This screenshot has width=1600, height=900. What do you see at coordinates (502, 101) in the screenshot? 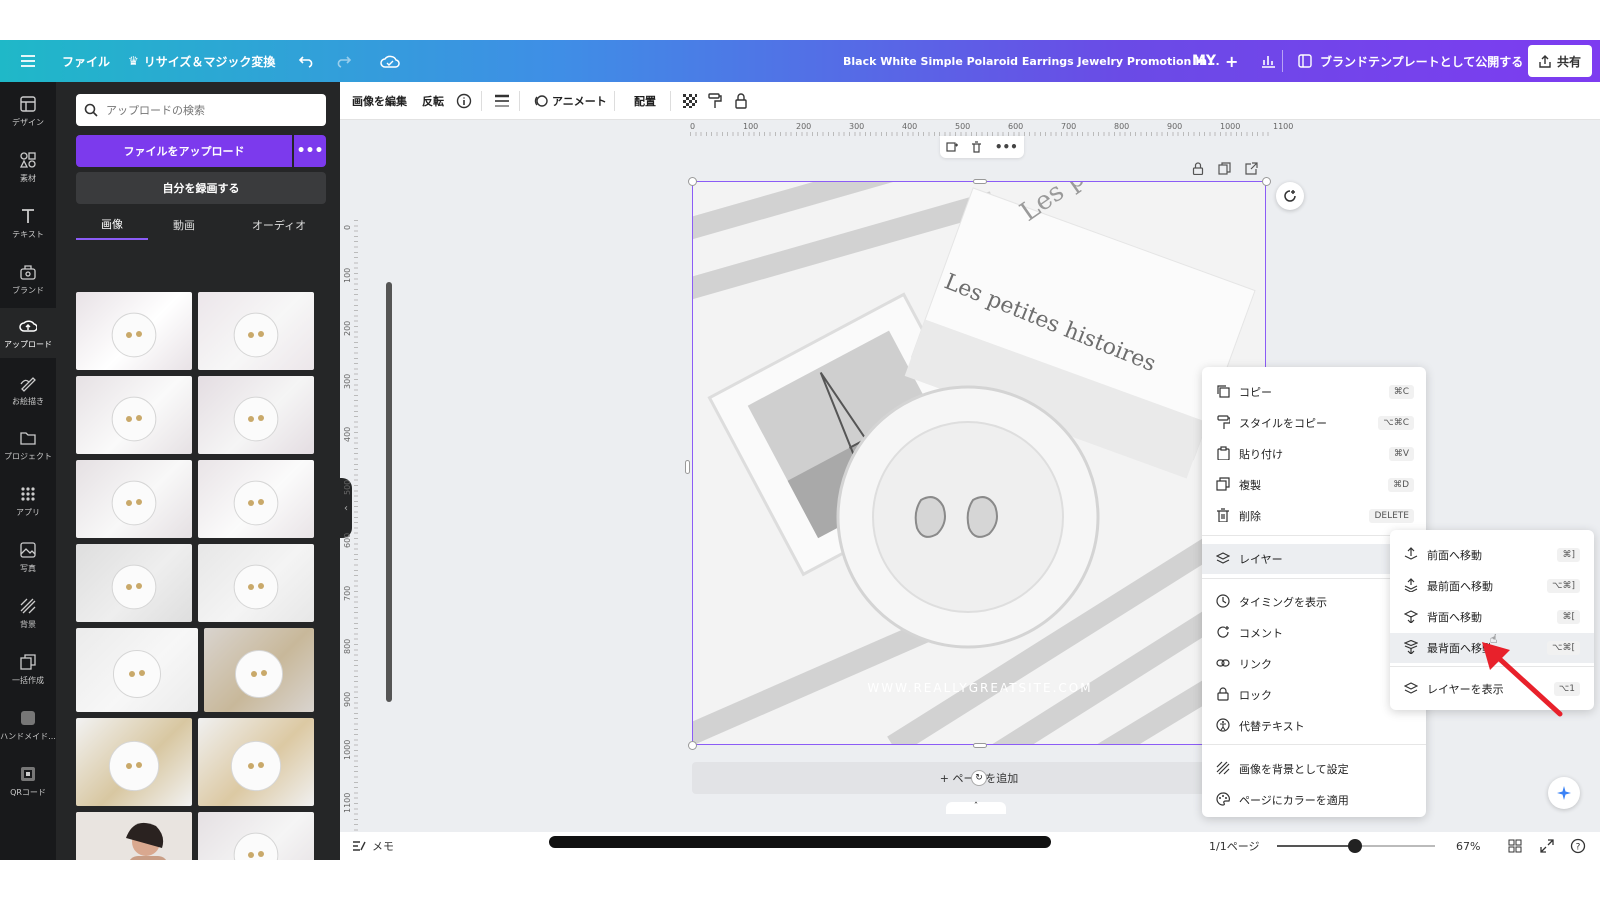
I see `border-style-icon` at bounding box center [502, 101].